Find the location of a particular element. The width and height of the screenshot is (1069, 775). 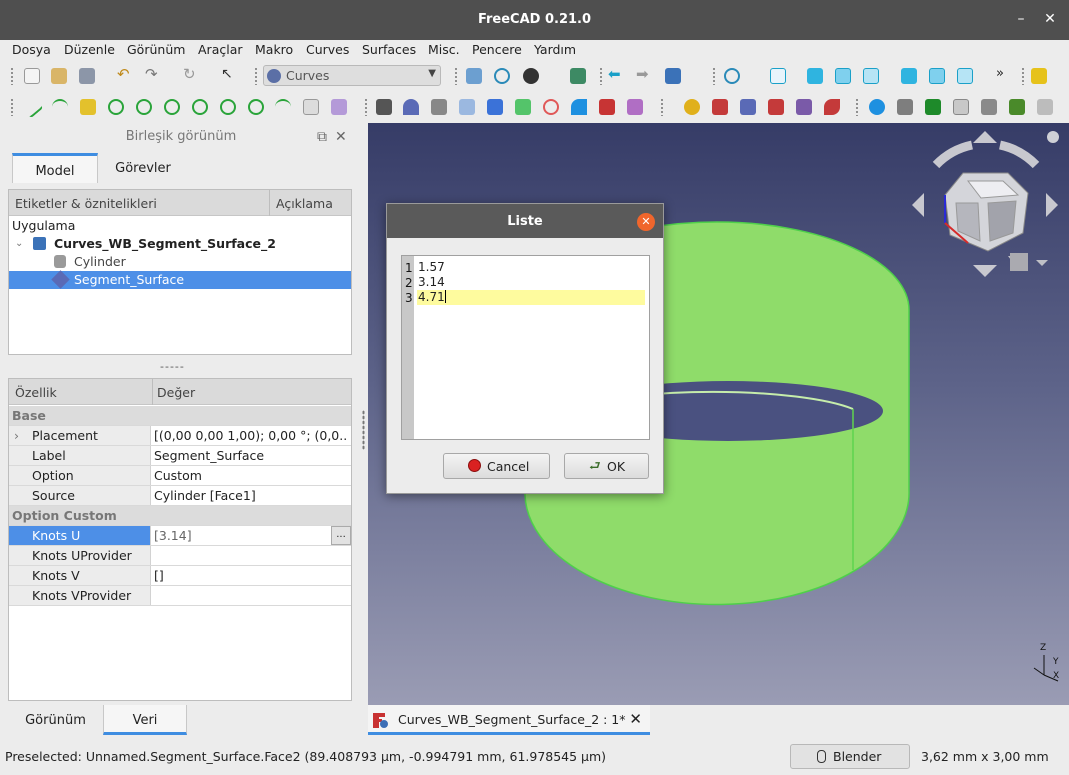

menu-curves: Curves is located at coordinates (327, 49).